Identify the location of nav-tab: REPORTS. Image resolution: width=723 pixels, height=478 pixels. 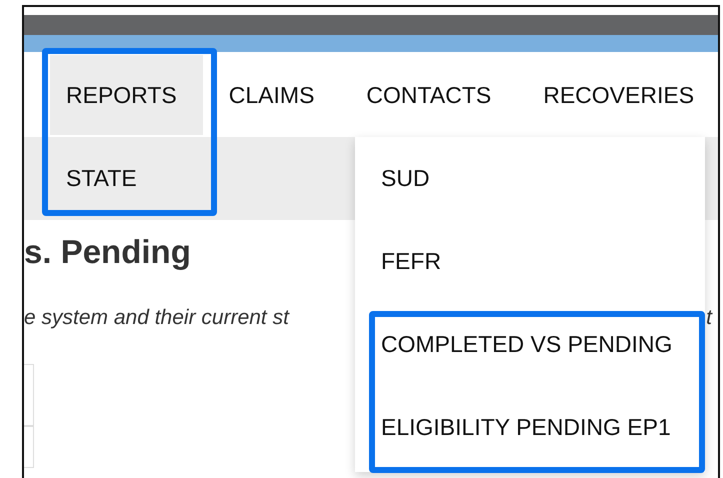
(126, 95).